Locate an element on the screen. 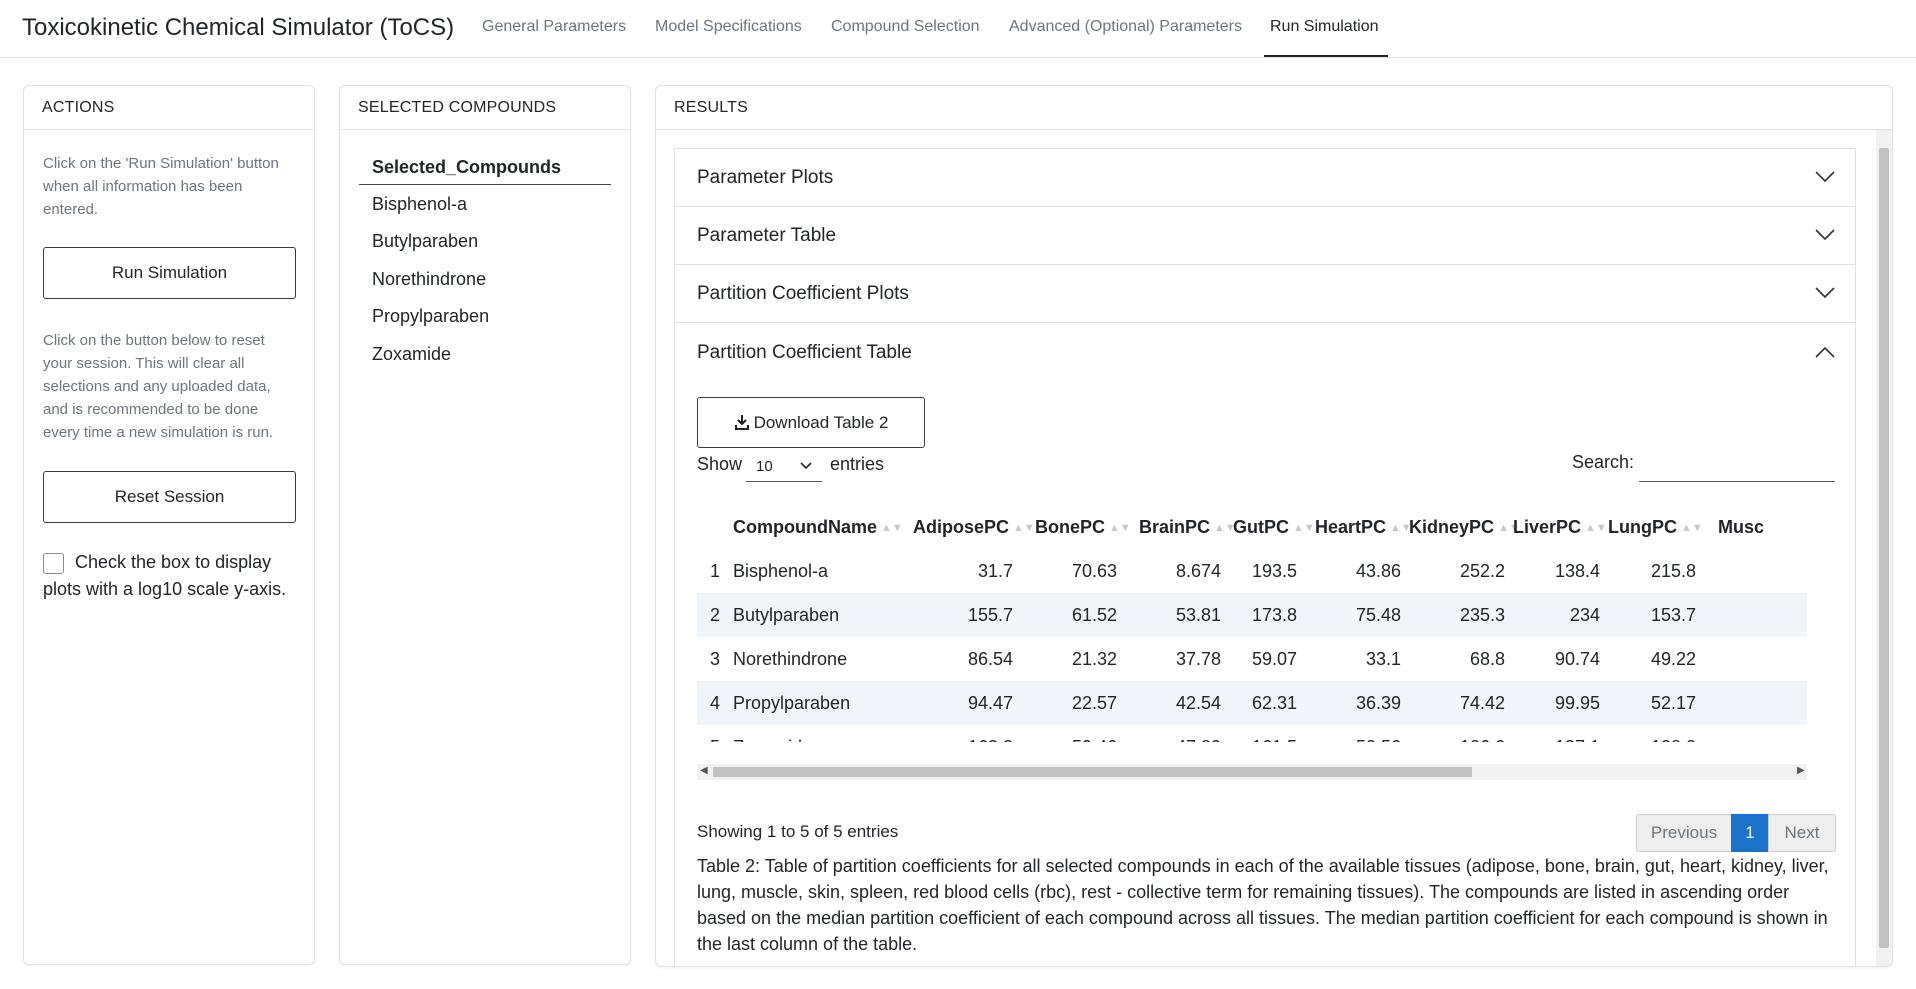 This screenshot has width=1916, height=989. column-header-musclepc: Musc is located at coordinates (1753, 527).